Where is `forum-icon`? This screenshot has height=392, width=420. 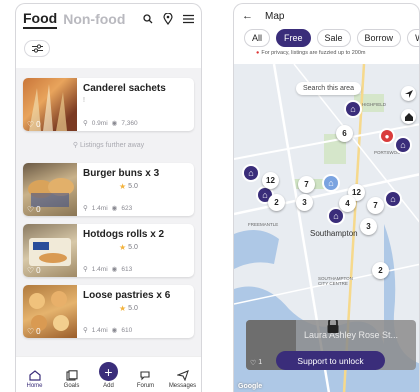 forum-icon is located at coordinates (144, 376).